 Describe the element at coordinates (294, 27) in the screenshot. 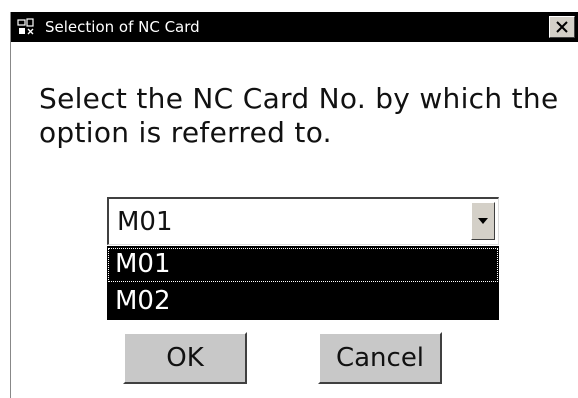

I see `title-bar: Selection of NC Card` at that location.